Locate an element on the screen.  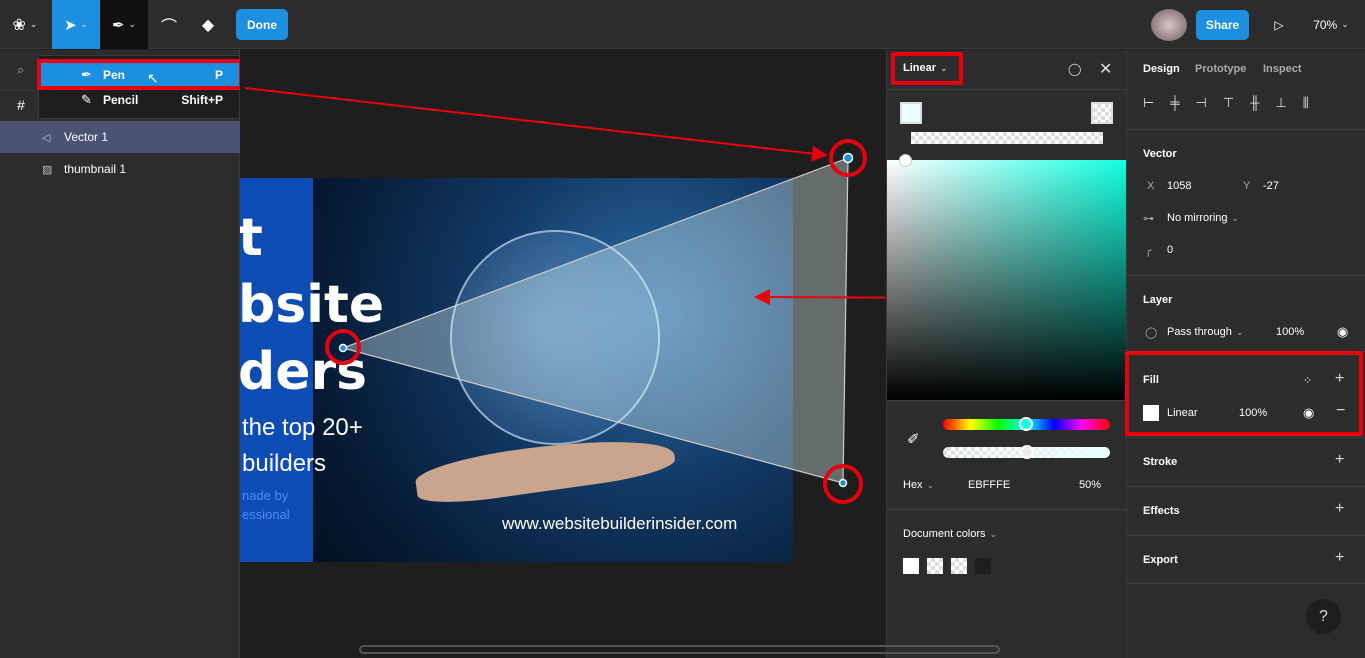
fill-type: Linear is located at coordinates (1182, 413).